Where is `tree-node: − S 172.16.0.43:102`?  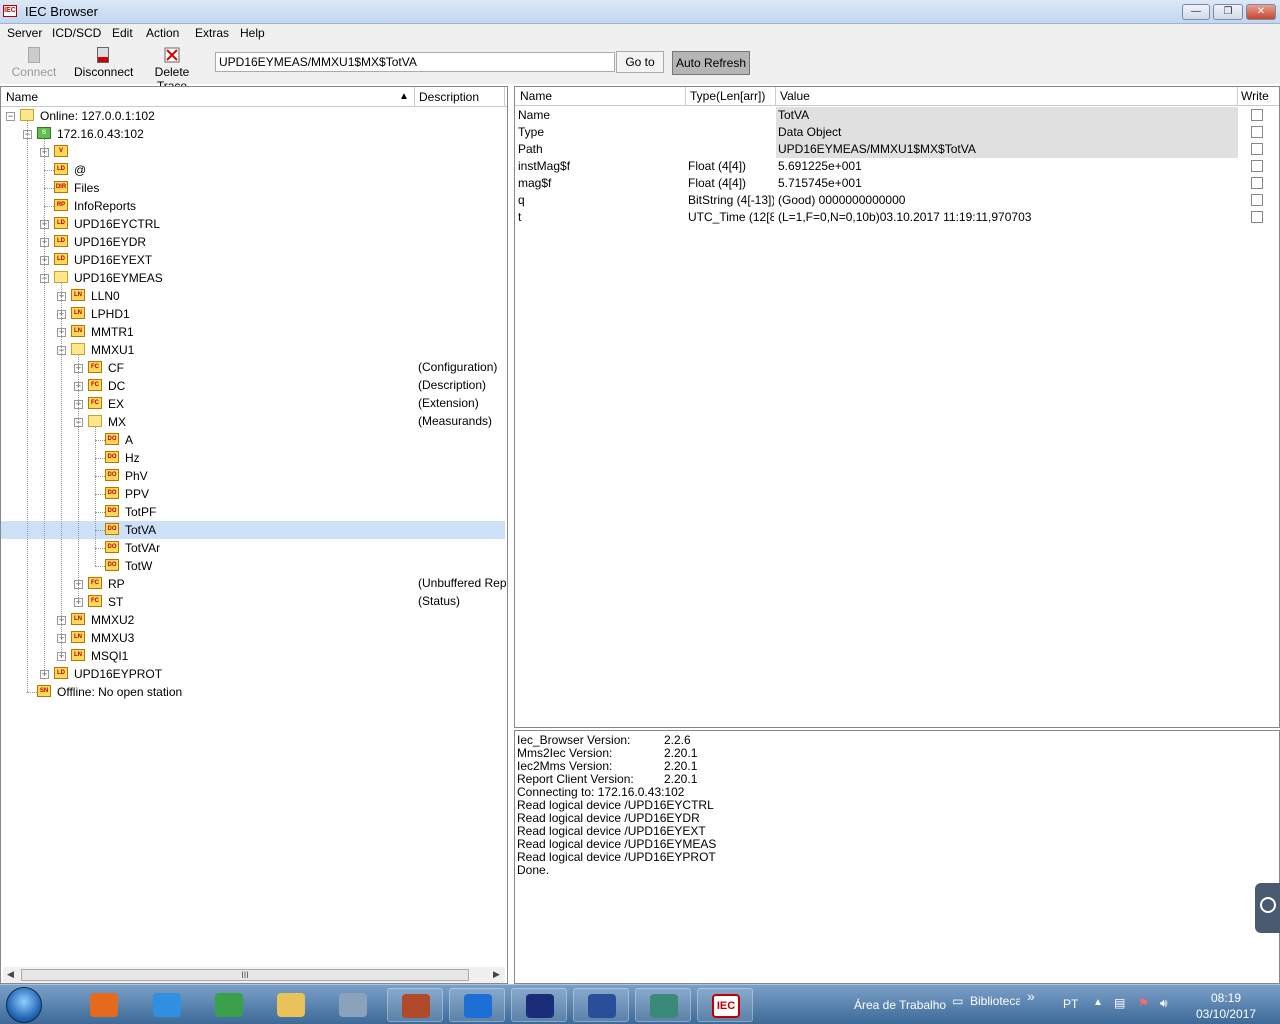
tree-node: − S 172.16.0.43:102 is located at coordinates (253, 134).